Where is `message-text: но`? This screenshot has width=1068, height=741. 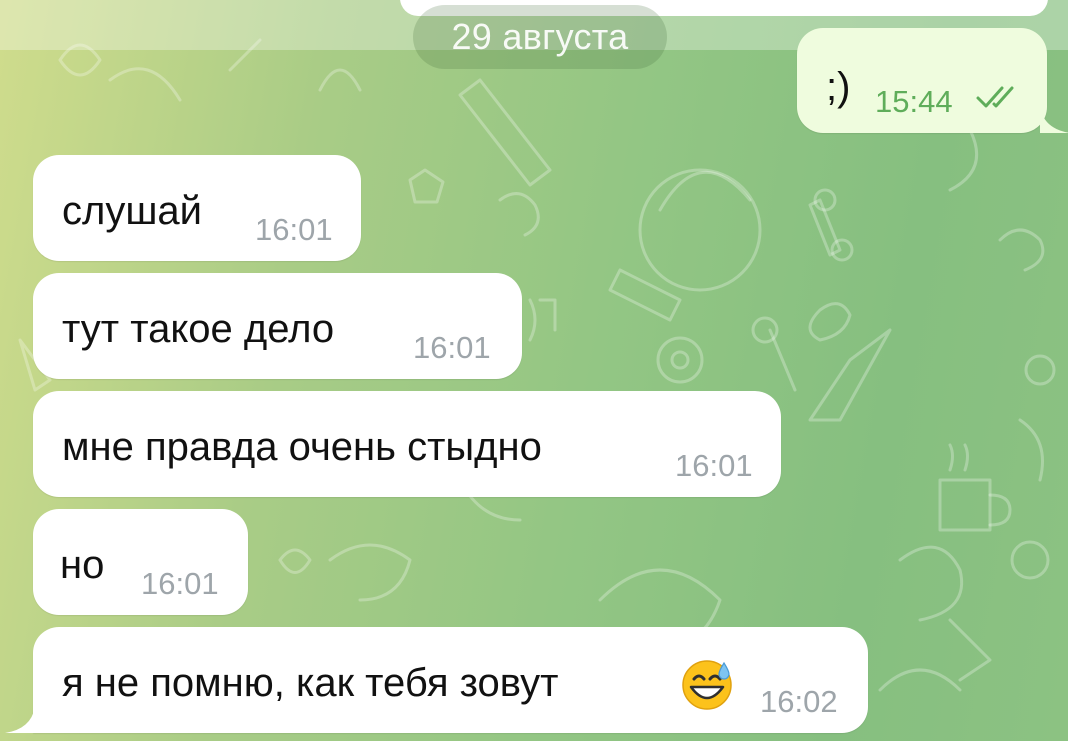 message-text: но is located at coordinates (82, 565).